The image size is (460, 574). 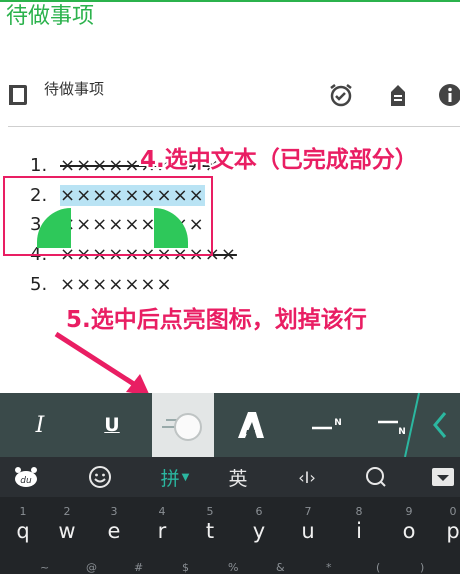 I want to click on format-toolbar: I U N N, so click(x=230, y=425).